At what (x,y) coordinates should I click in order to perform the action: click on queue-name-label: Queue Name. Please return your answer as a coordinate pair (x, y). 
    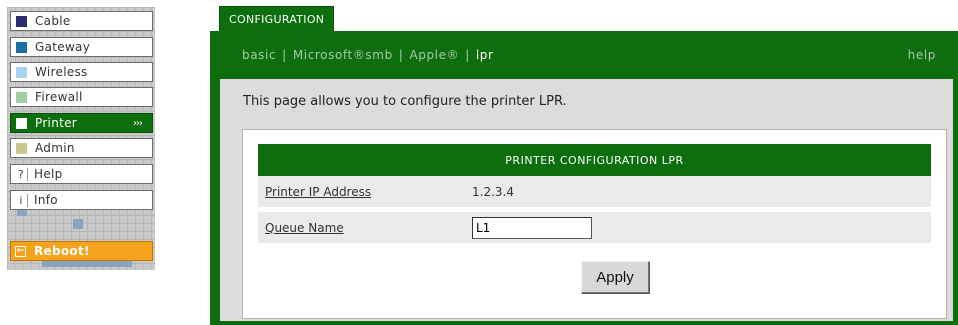
    Looking at the image, I should click on (365, 228).